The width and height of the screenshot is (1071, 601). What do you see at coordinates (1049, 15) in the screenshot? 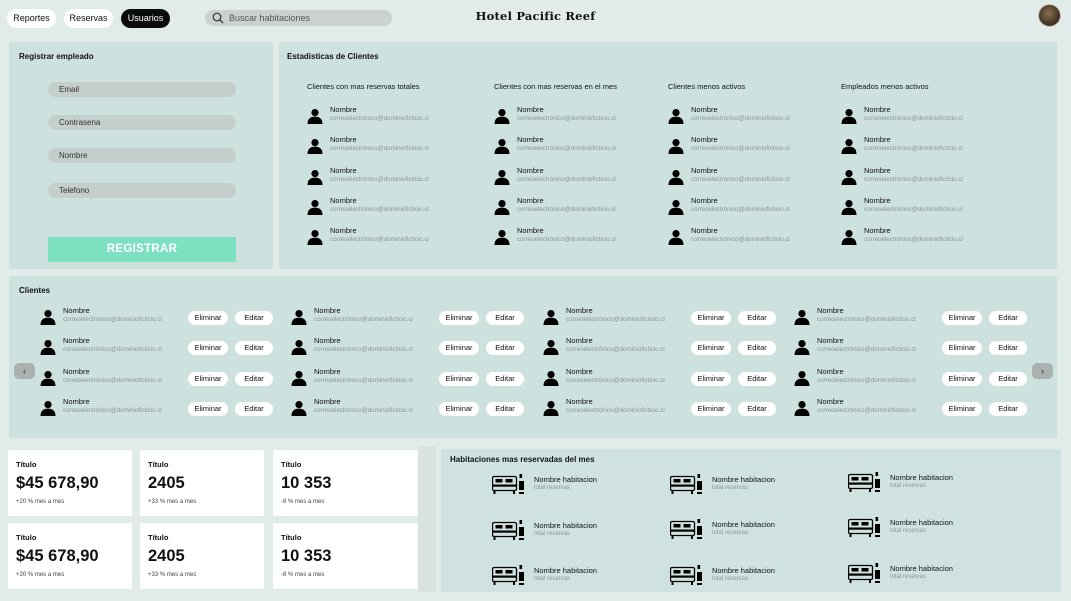
I see `user-avatar` at bounding box center [1049, 15].